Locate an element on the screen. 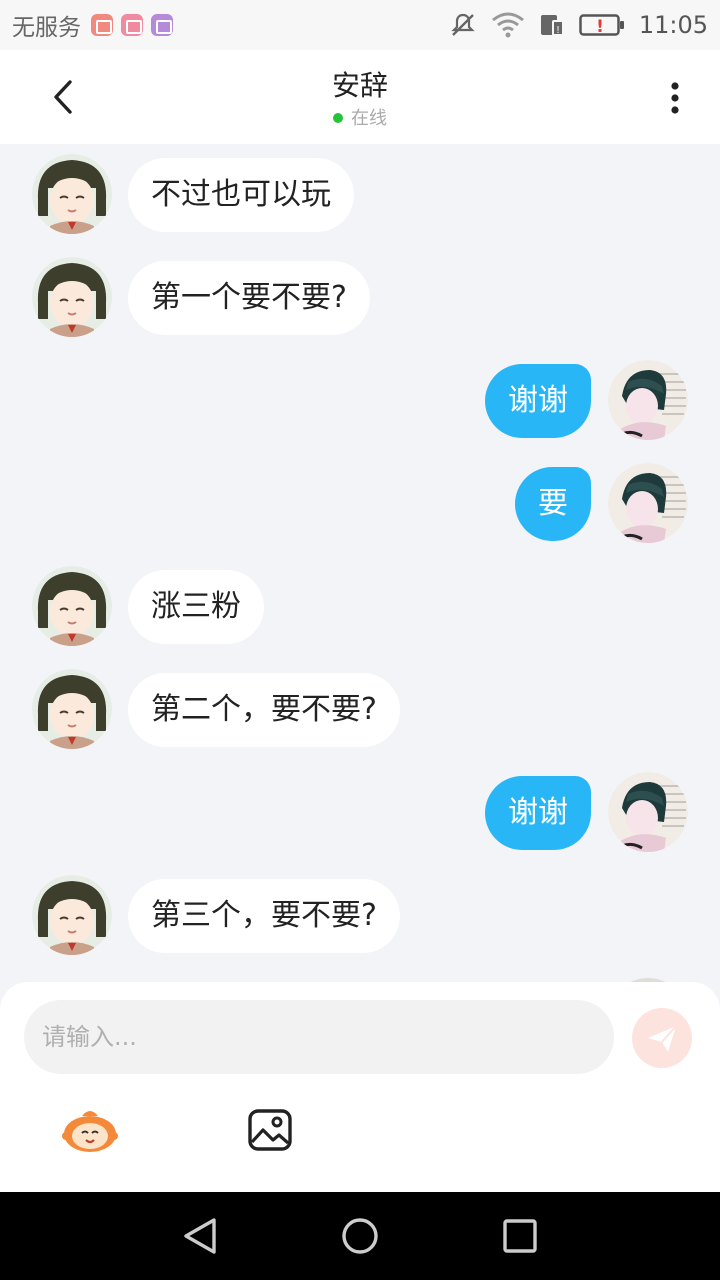 Image resolution: width=720 pixels, height=1280 pixels. online-dot is located at coordinates (338, 118).